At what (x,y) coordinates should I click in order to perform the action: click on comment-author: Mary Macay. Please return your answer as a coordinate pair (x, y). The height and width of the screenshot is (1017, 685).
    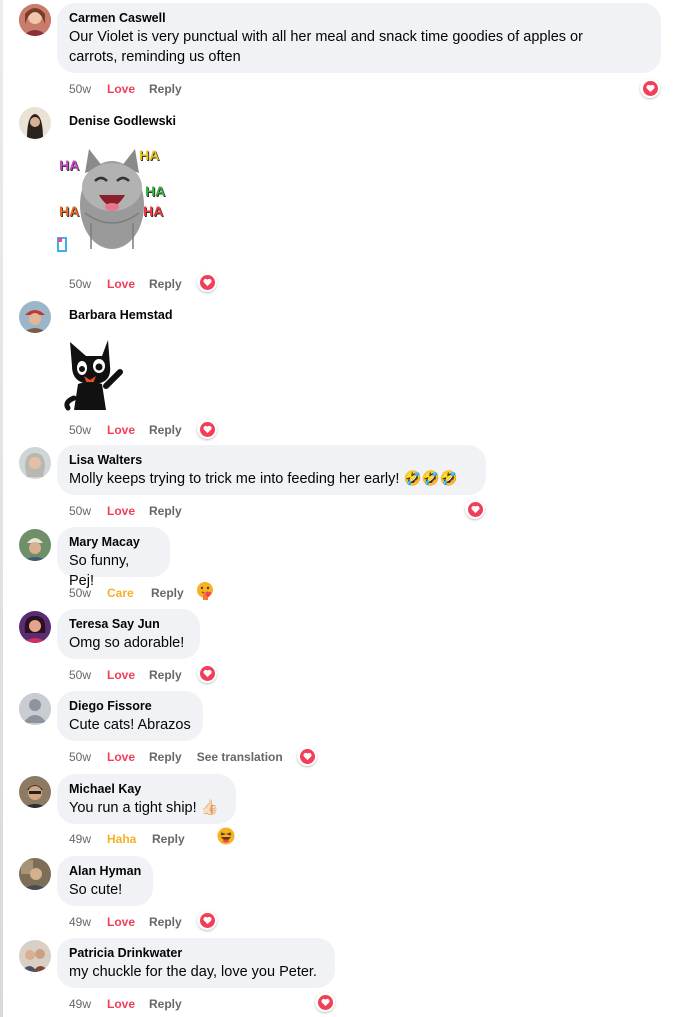
    Looking at the image, I should click on (113, 542).